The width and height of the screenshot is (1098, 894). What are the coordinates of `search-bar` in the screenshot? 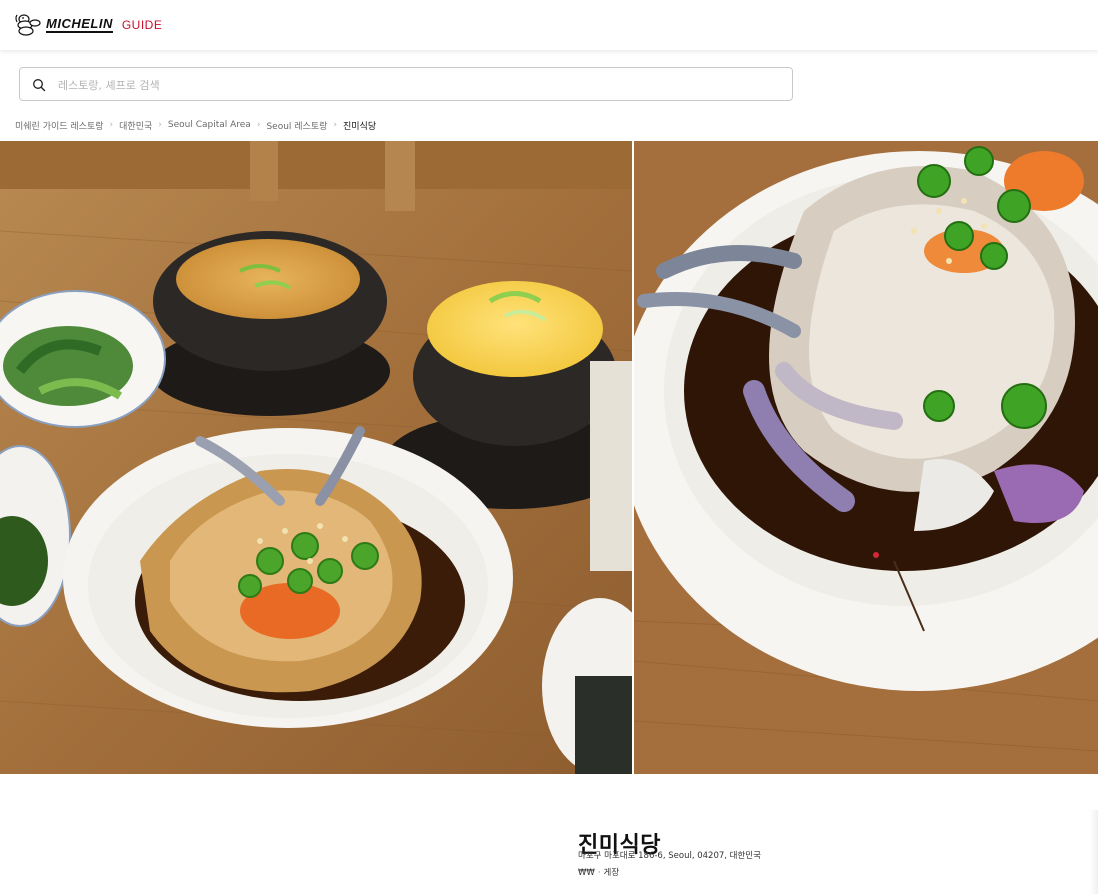 It's located at (406, 84).